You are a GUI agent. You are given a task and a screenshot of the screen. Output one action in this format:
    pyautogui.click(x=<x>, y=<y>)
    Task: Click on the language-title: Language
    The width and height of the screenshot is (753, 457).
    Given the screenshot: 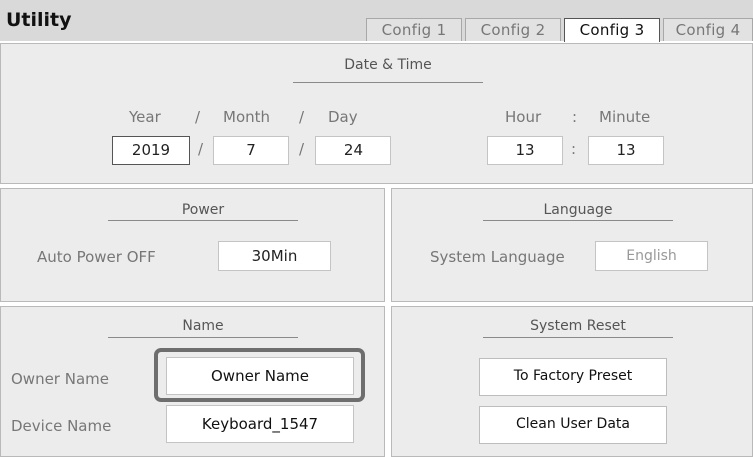 What is the action you would take?
    pyautogui.click(x=578, y=210)
    